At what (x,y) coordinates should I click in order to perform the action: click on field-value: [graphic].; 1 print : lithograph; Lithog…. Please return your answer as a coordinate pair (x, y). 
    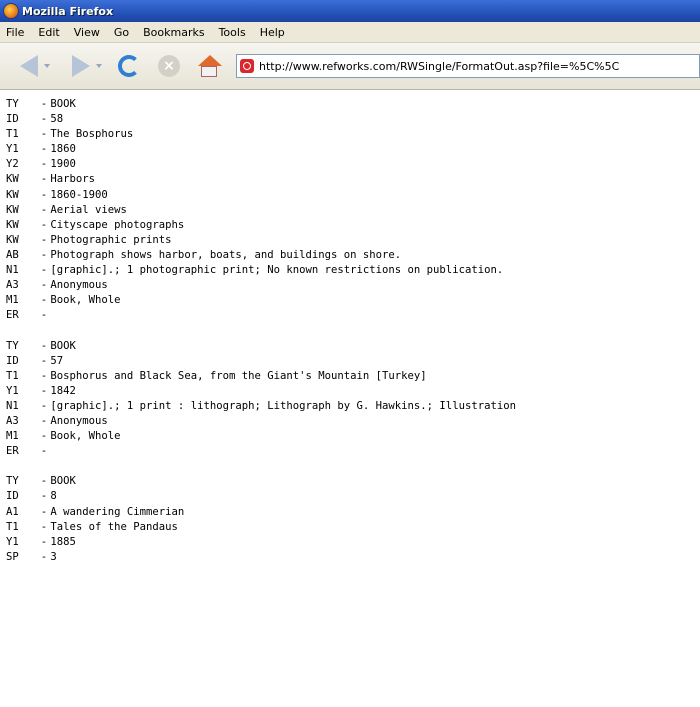
    Looking at the image, I should click on (280, 405).